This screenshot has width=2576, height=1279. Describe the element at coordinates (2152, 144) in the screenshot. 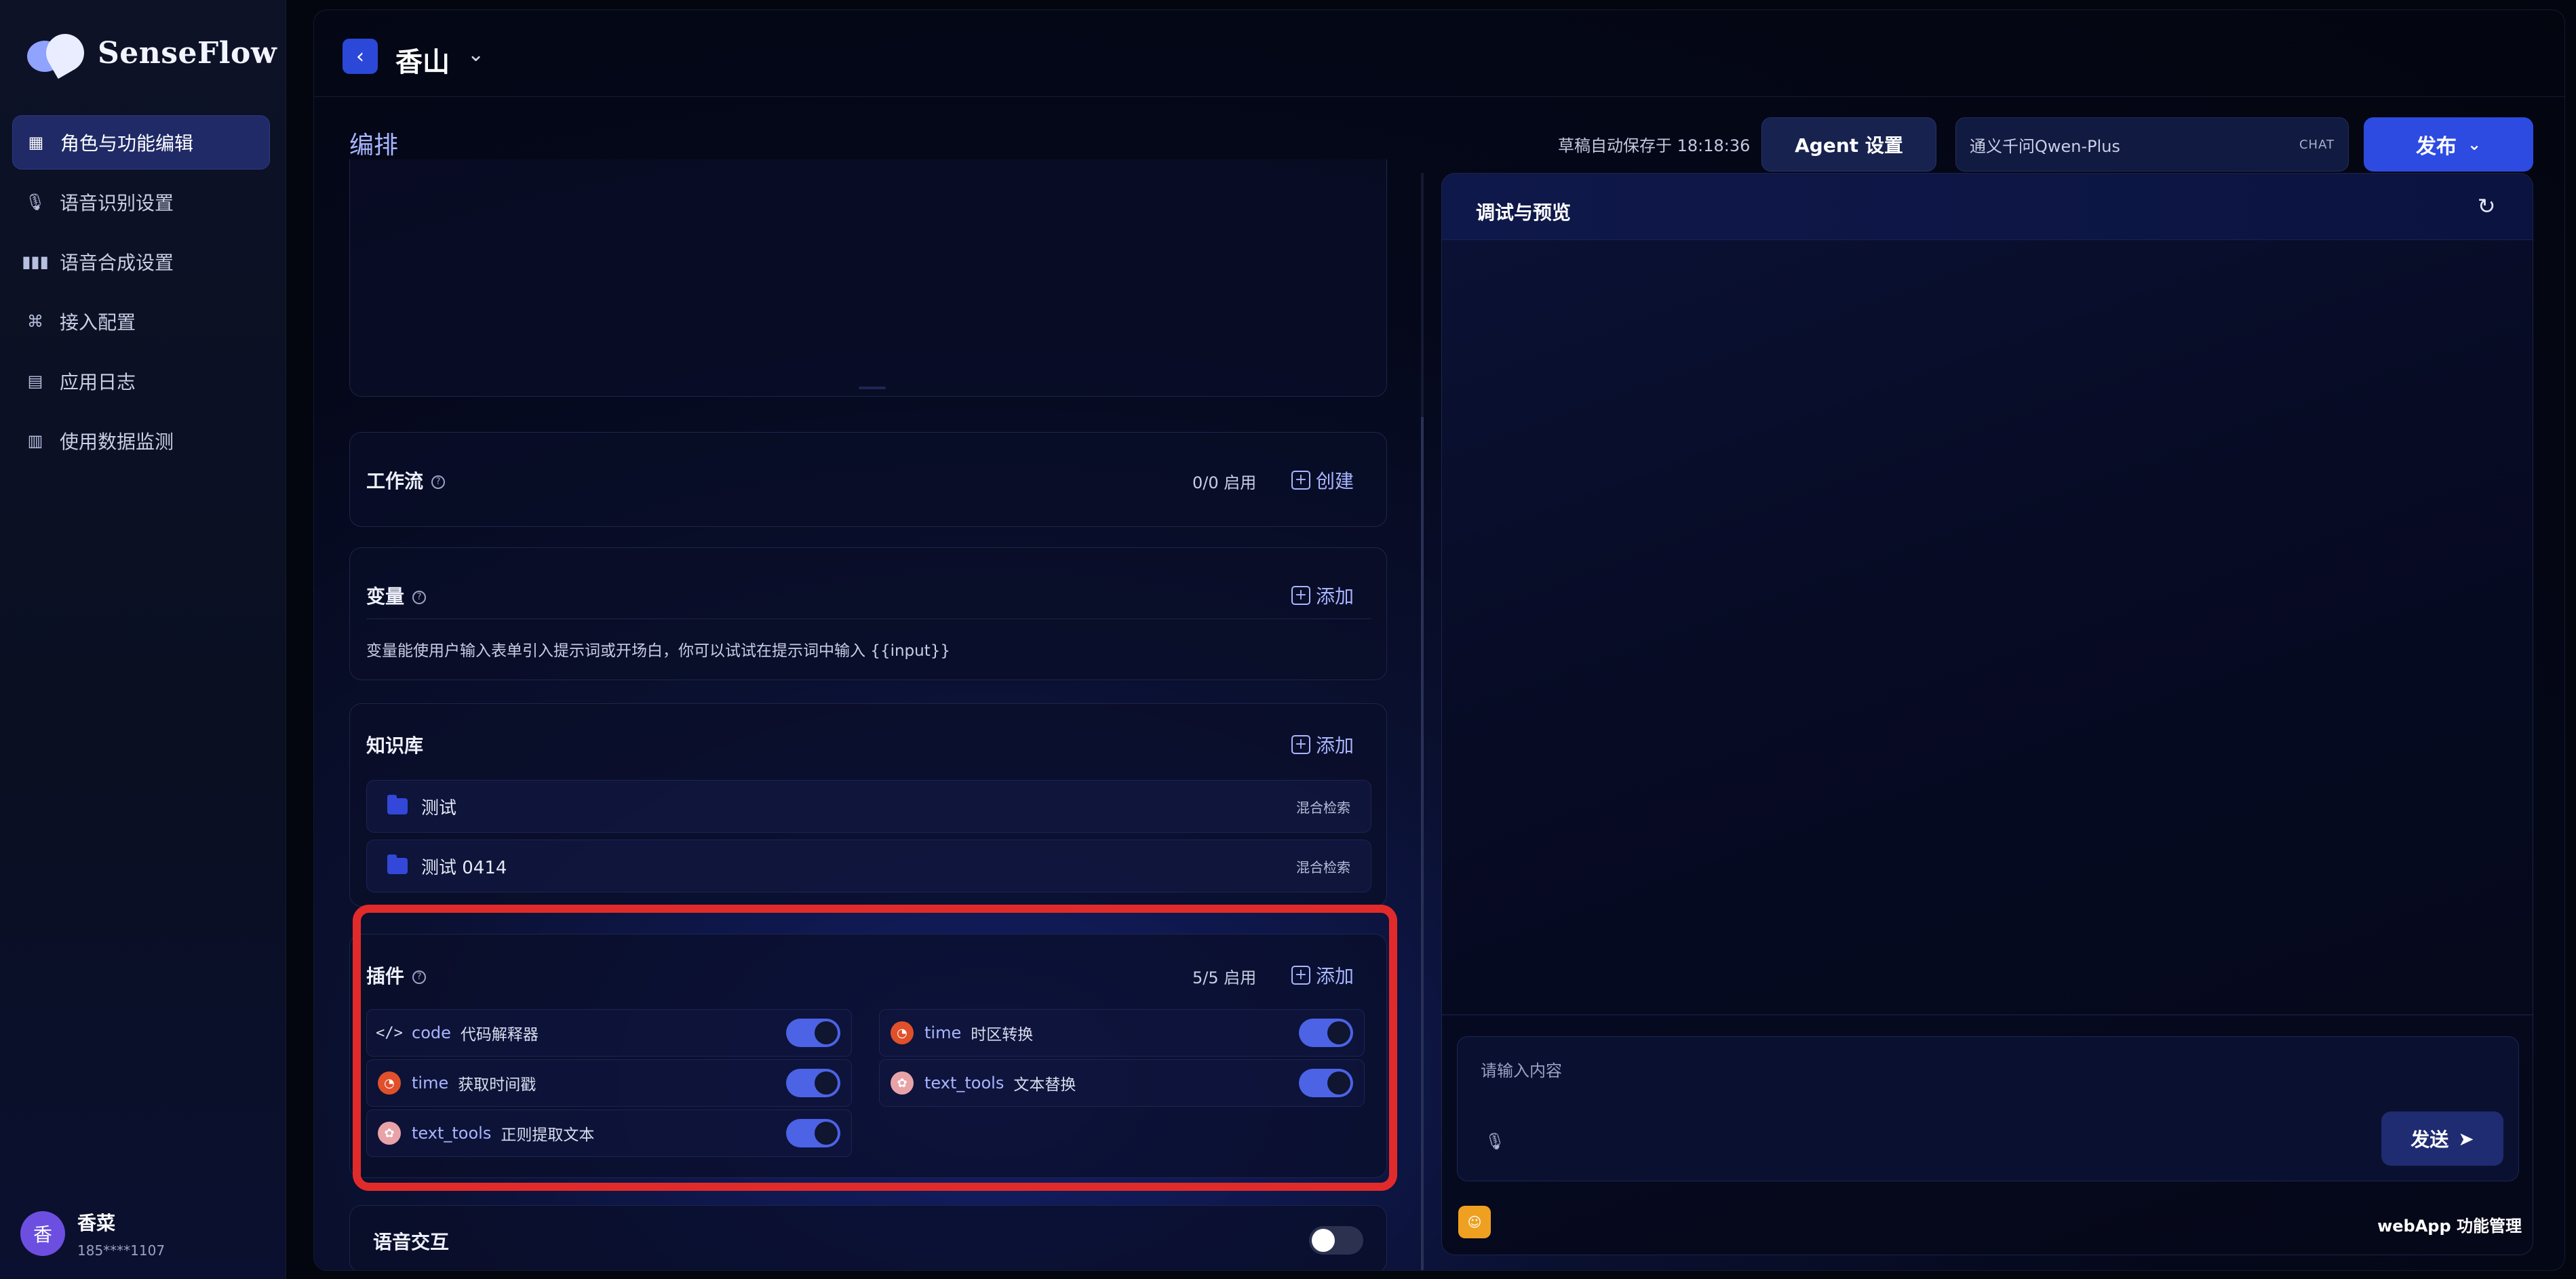

I see `model-selector: 通义千问Qwen-Plus CHAT` at that location.